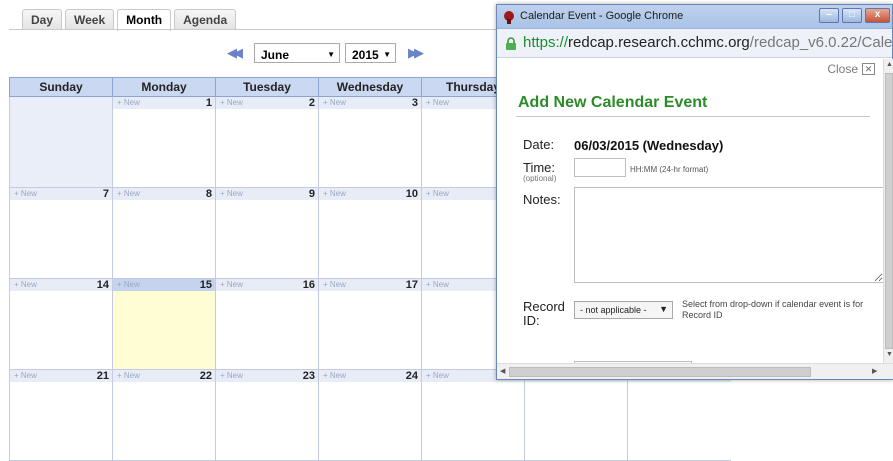 This screenshot has width=893, height=461. Describe the element at coordinates (539, 167) in the screenshot. I see `time-label: Time:` at that location.